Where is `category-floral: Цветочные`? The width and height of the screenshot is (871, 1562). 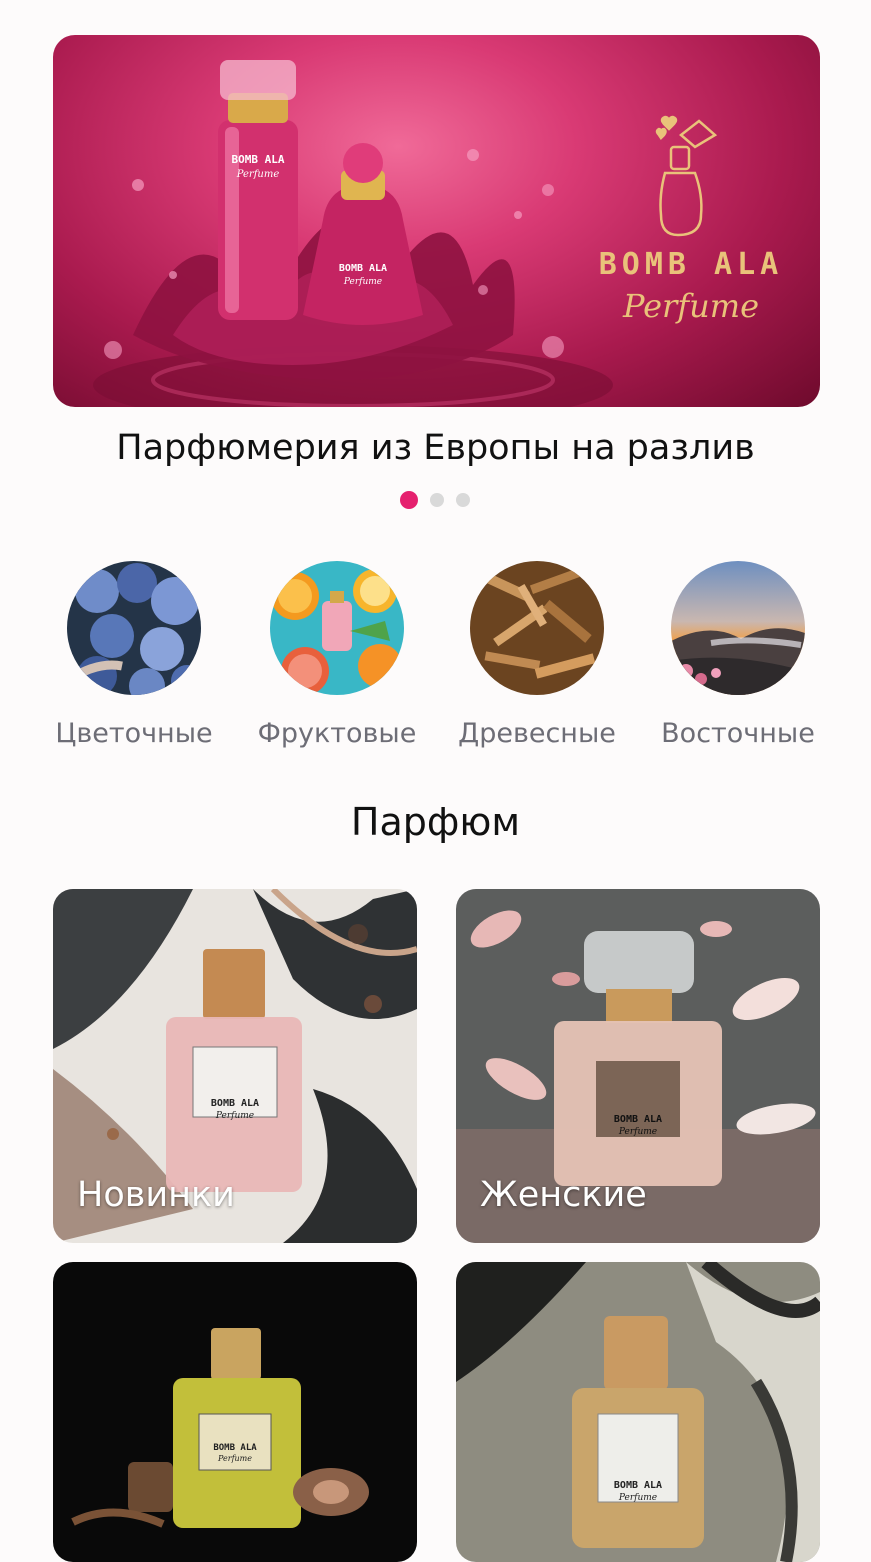 category-floral: Цветочные is located at coordinates (134, 655).